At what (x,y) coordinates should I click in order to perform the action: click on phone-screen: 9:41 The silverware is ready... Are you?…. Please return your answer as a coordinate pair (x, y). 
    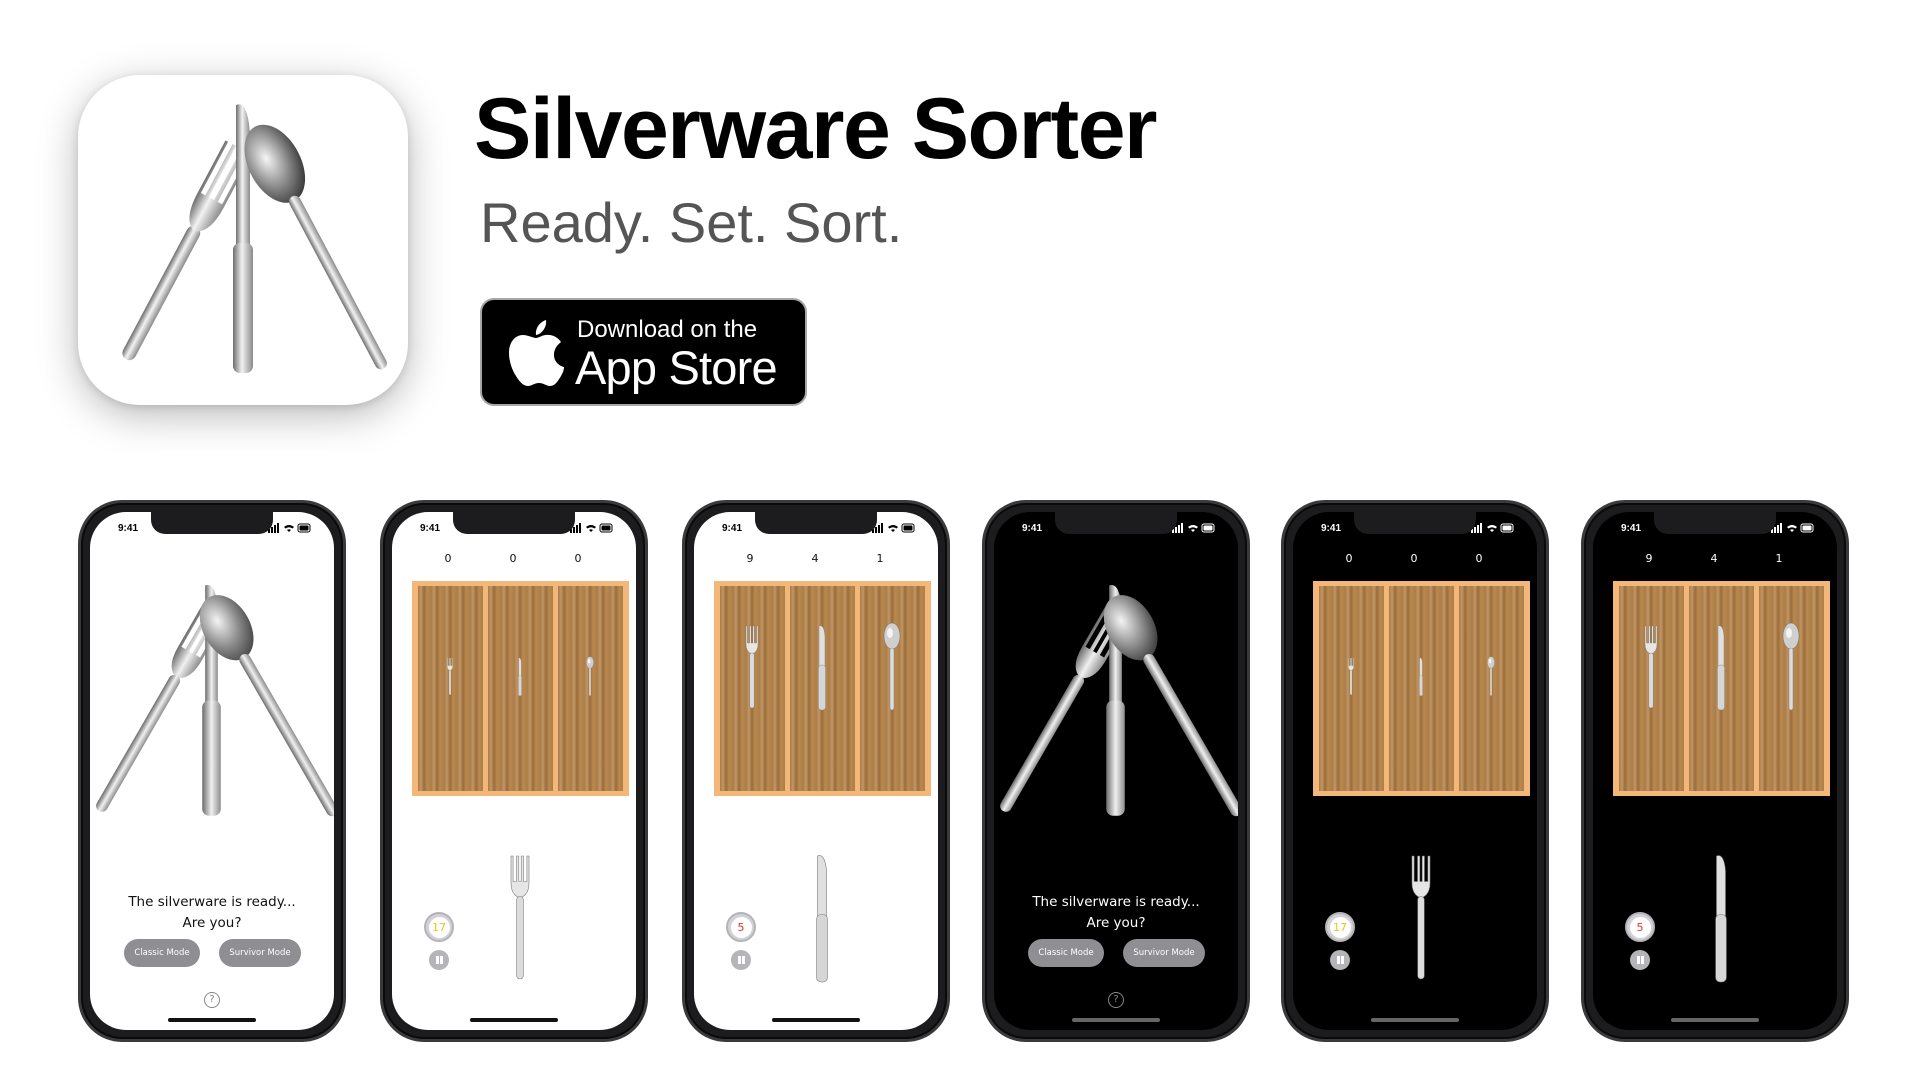
    Looking at the image, I should click on (1116, 771).